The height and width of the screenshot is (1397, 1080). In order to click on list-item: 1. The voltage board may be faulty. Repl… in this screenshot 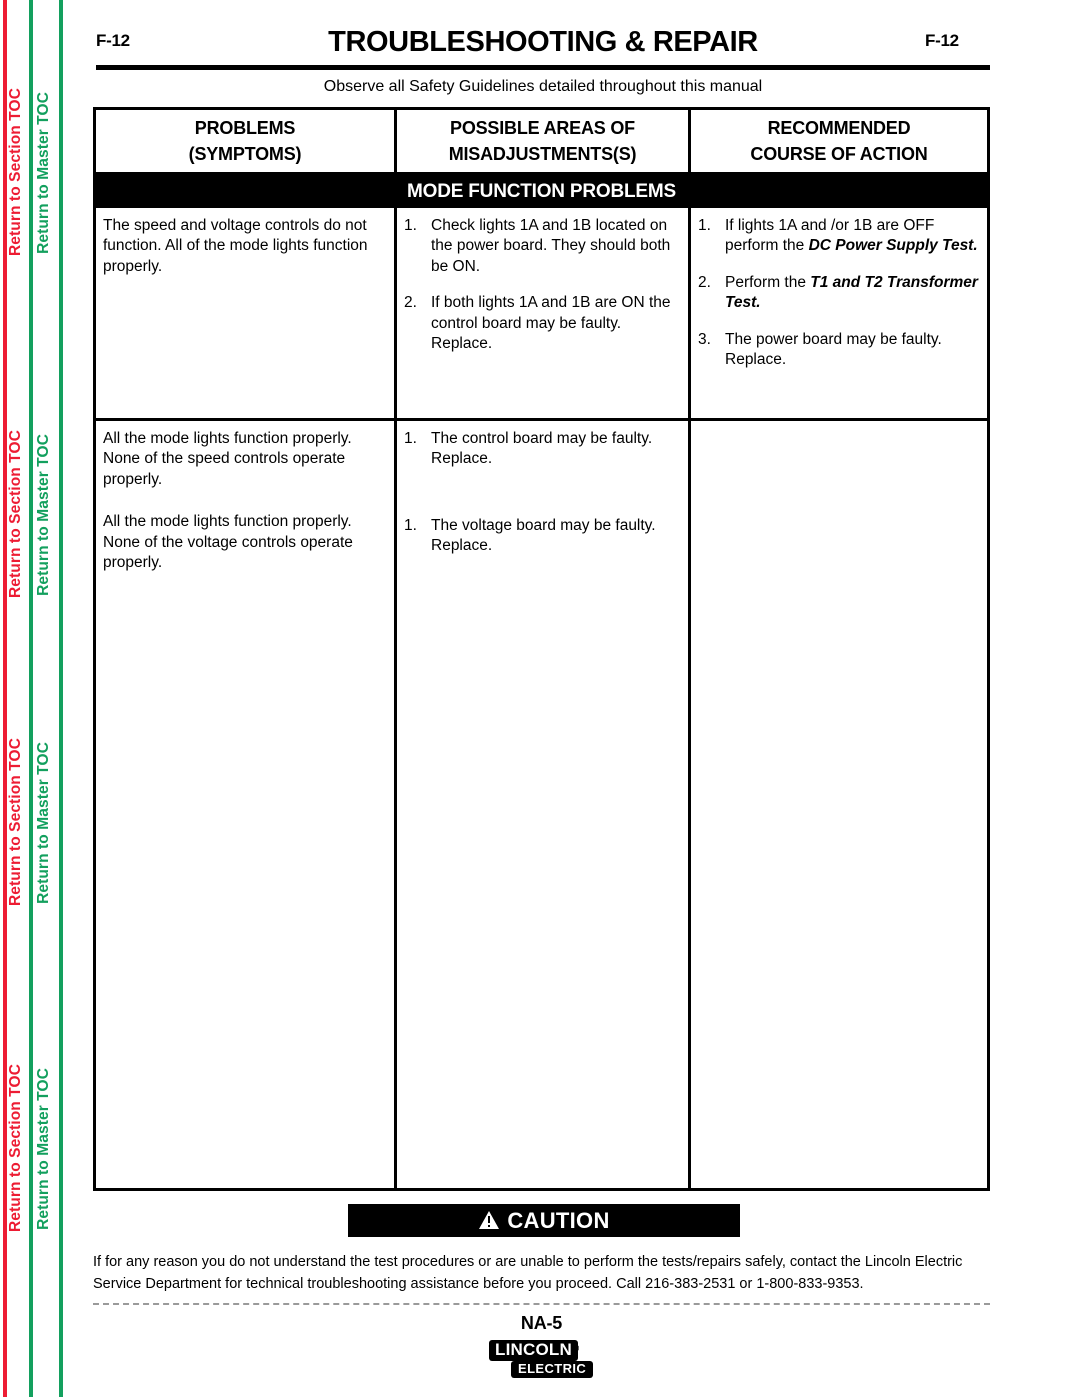, I will do `click(543, 536)`.